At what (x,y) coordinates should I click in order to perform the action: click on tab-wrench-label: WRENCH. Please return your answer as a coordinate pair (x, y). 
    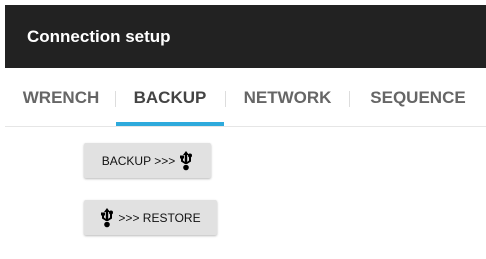
    Looking at the image, I should click on (61, 97).